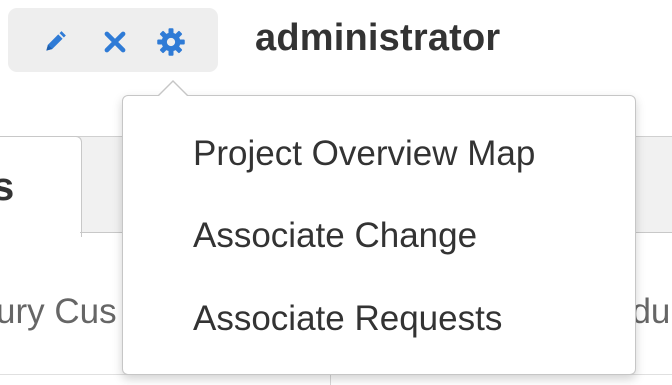 This screenshot has height=385, width=672. I want to click on action-toolbar, so click(113, 40).